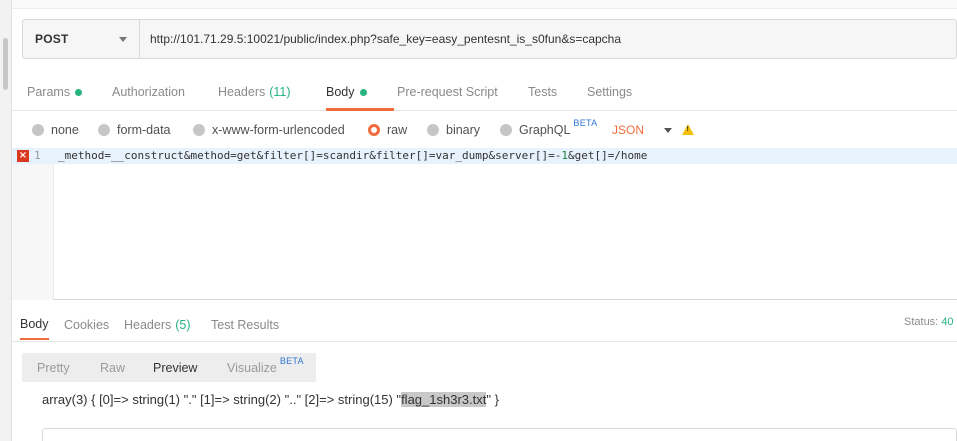 The height and width of the screenshot is (441, 957). Describe the element at coordinates (921, 322) in the screenshot. I see `status-label: Status:` at that location.